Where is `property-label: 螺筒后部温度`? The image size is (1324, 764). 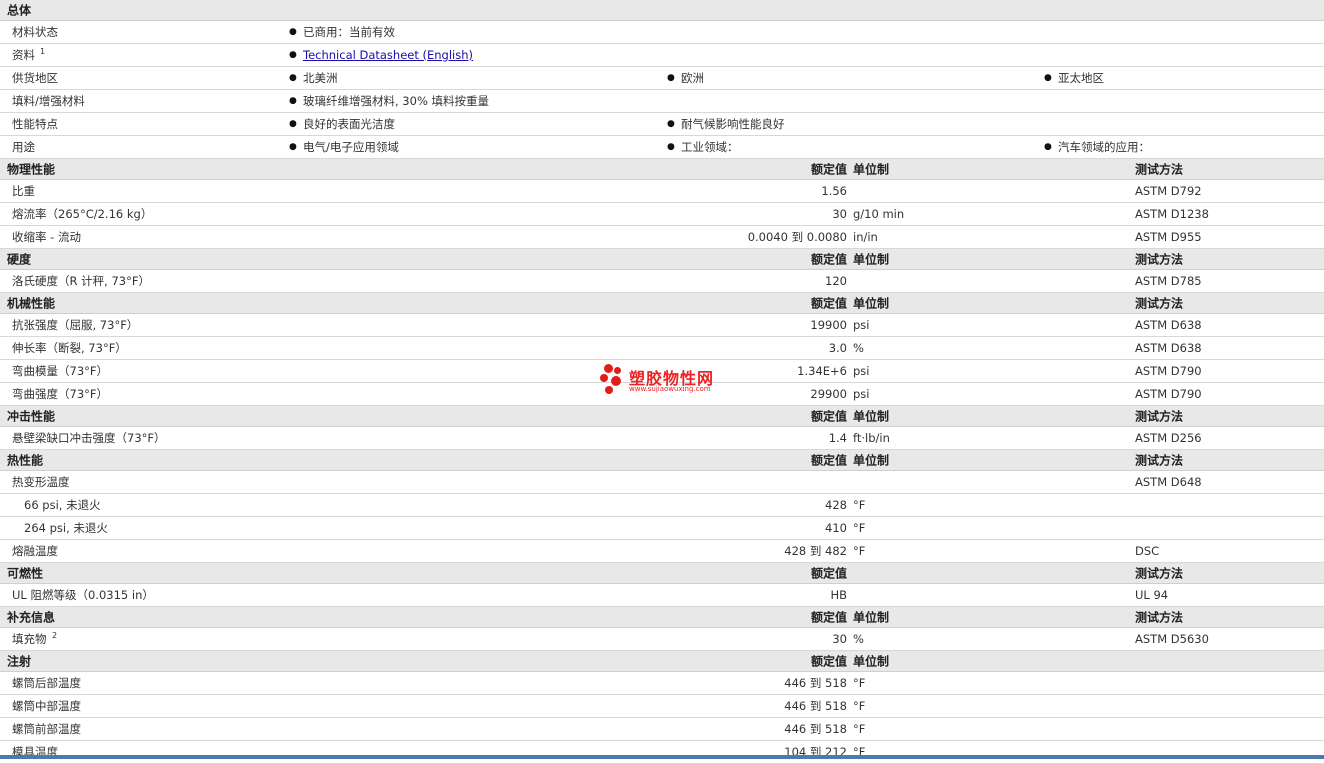
property-label: 螺筒后部温度 is located at coordinates (46, 683).